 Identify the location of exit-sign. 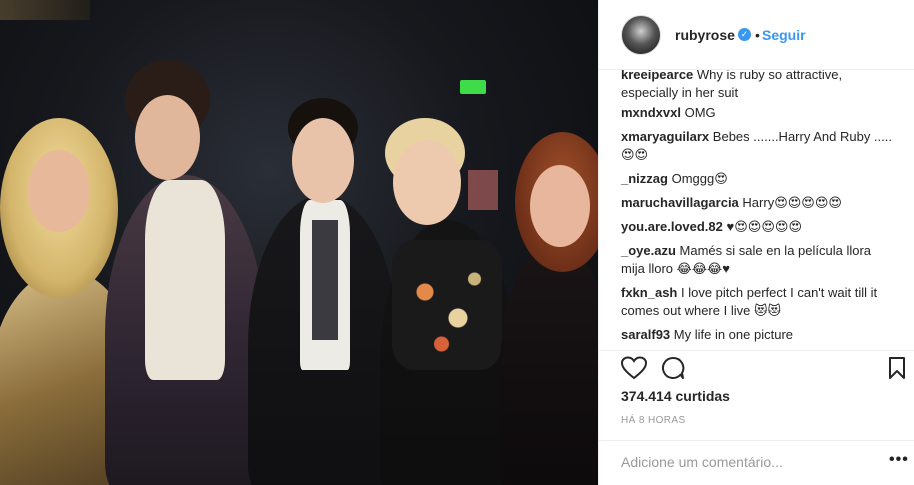
(473, 87).